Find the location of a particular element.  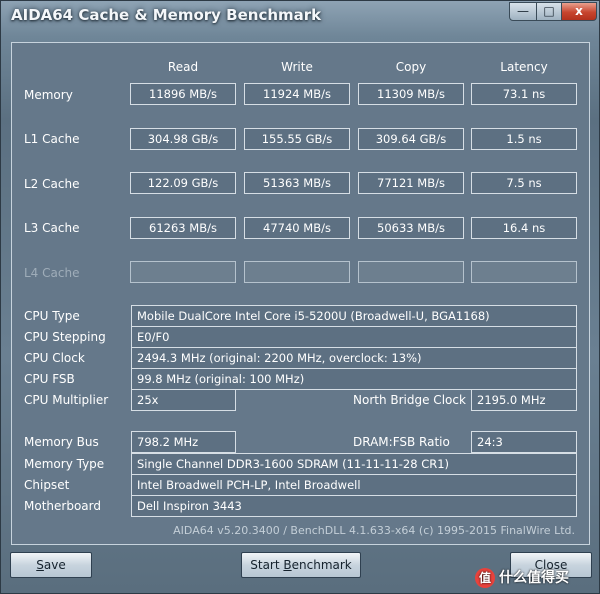

row-label-l1-cache: L1 Cache is located at coordinates (52, 139).